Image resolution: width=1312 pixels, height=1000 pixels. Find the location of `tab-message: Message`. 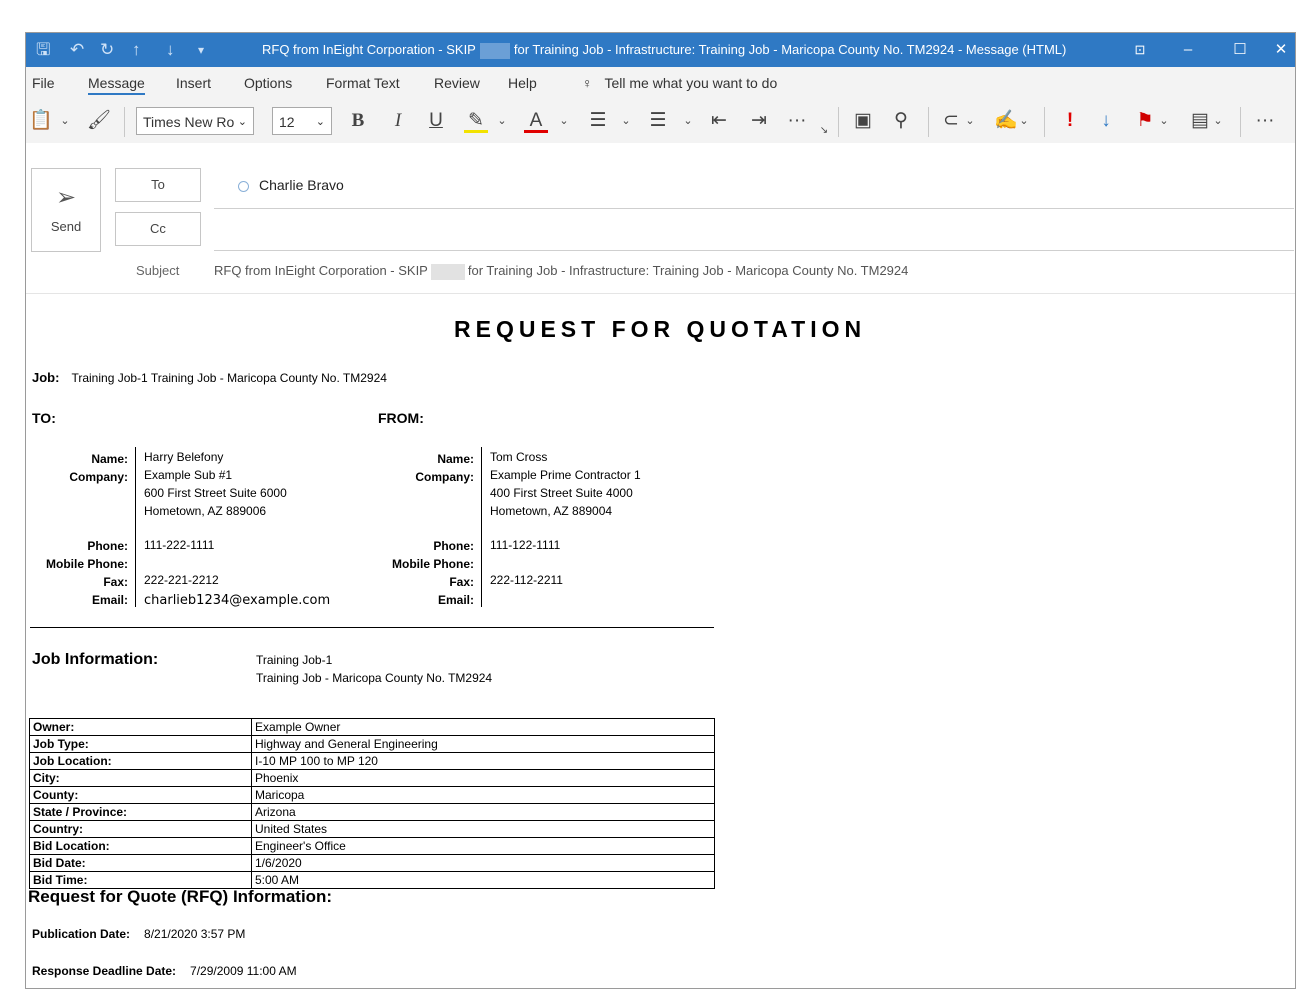

tab-message: Message is located at coordinates (116, 85).